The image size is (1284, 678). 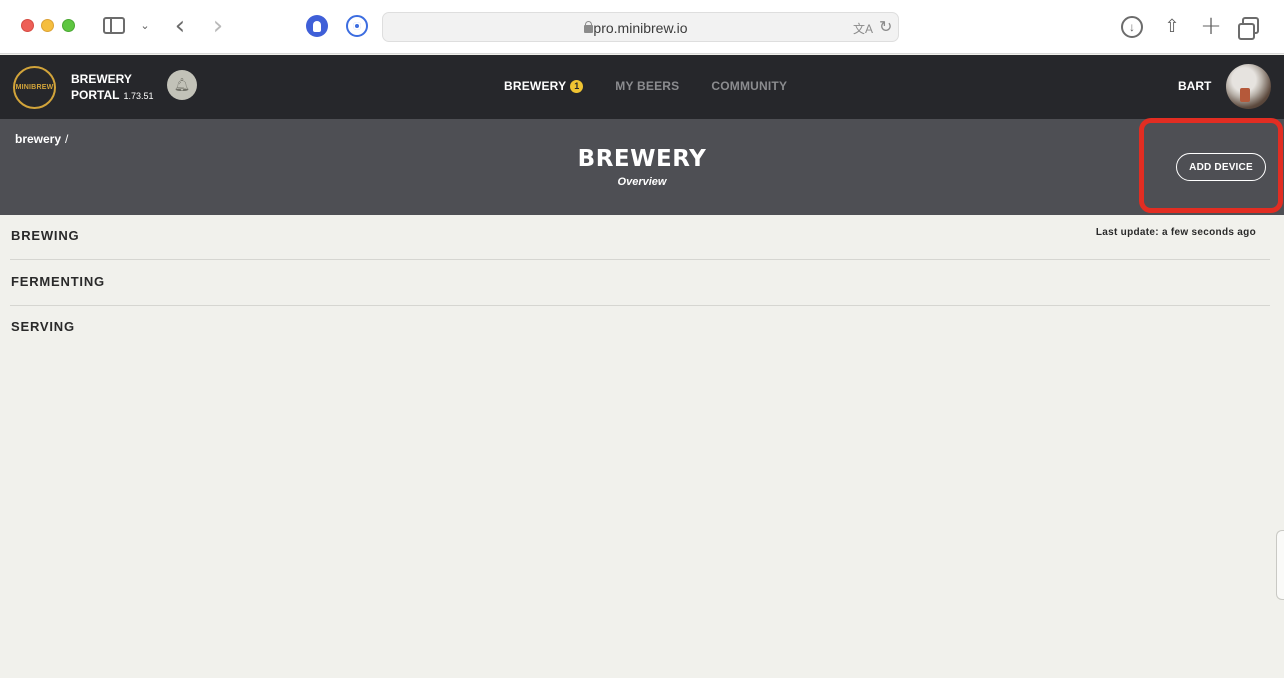 What do you see at coordinates (640, 283) in the screenshot?
I see `section-fermenting: FERMENTING` at bounding box center [640, 283].